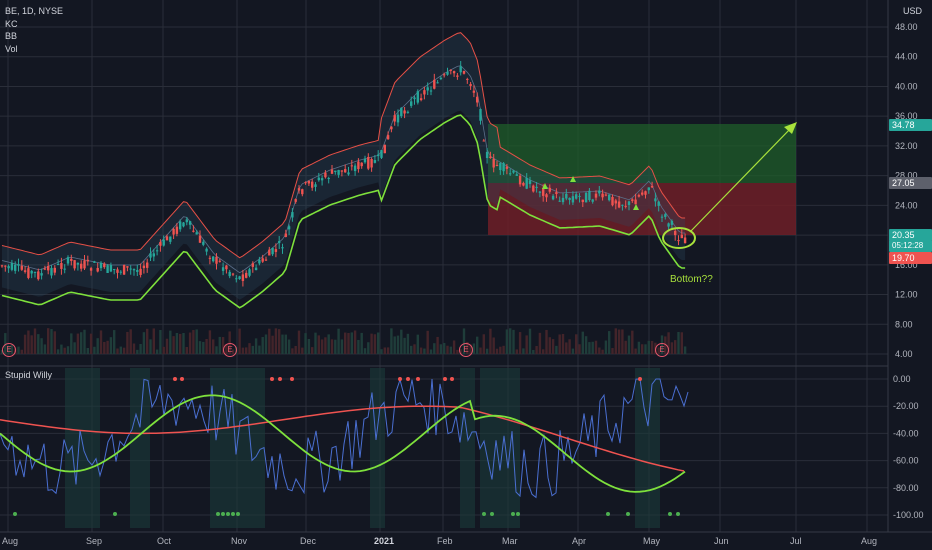  I want to click on oscillator-tick: 0.00, so click(902, 379).